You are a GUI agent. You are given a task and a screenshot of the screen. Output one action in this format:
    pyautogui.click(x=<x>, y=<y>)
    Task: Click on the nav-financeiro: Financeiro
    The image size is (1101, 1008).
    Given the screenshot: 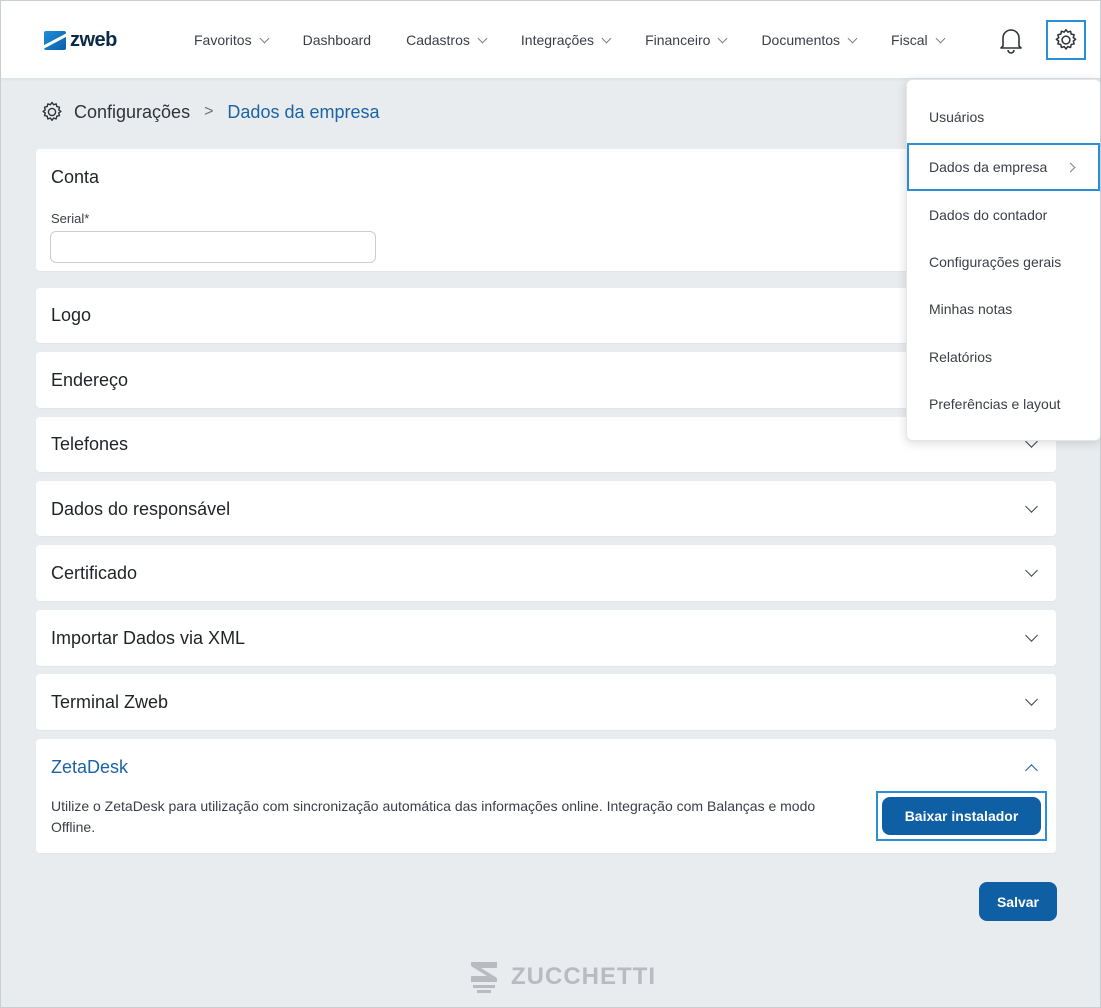 What is the action you would take?
    pyautogui.click(x=686, y=40)
    